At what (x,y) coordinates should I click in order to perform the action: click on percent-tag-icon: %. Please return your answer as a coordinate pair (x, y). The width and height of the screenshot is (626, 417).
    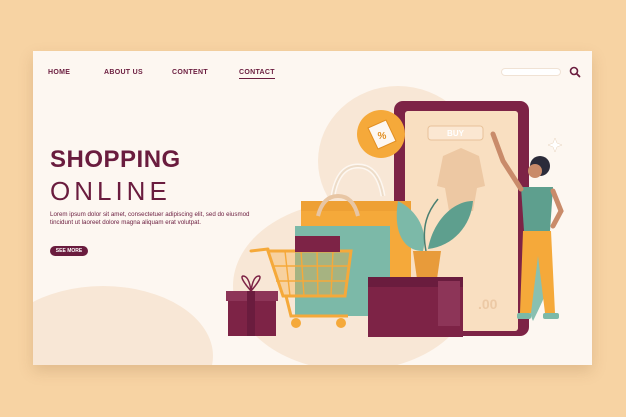
    Looking at the image, I should click on (381, 134).